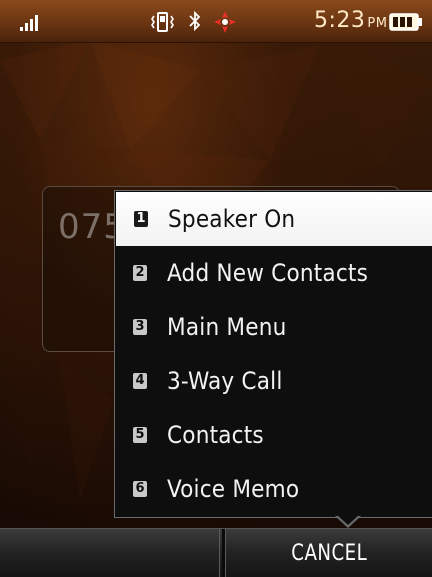  What do you see at coordinates (232, 219) in the screenshot?
I see `menu-item-label: Speaker On` at bounding box center [232, 219].